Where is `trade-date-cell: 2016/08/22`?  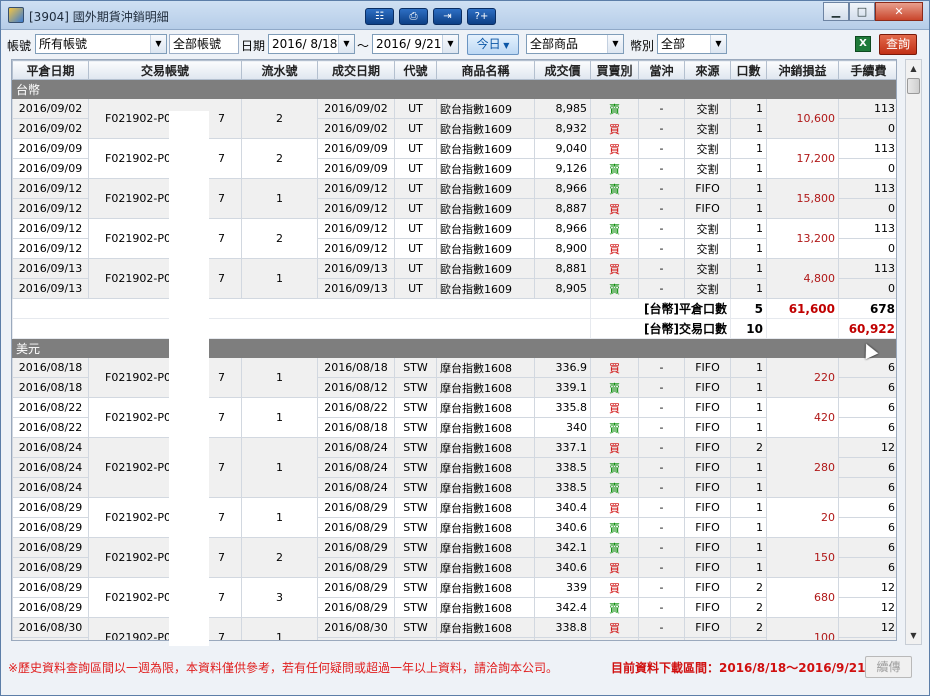
trade-date-cell: 2016/08/22 is located at coordinates (356, 407).